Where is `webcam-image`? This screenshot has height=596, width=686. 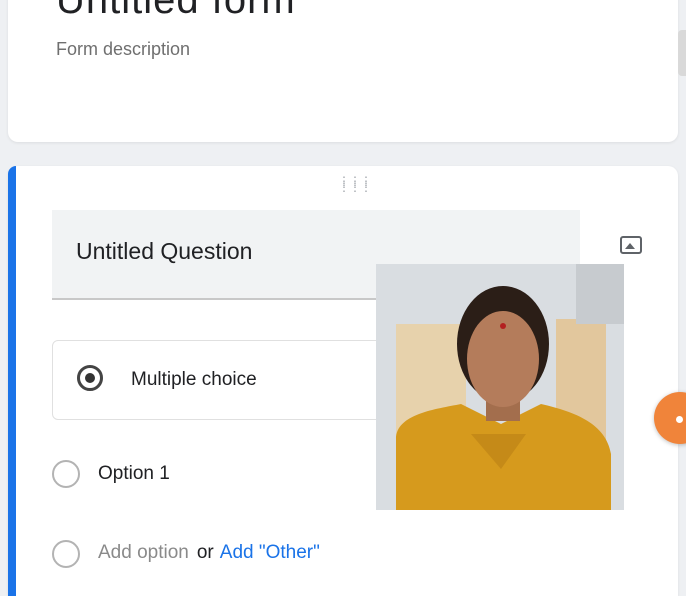 webcam-image is located at coordinates (500, 387).